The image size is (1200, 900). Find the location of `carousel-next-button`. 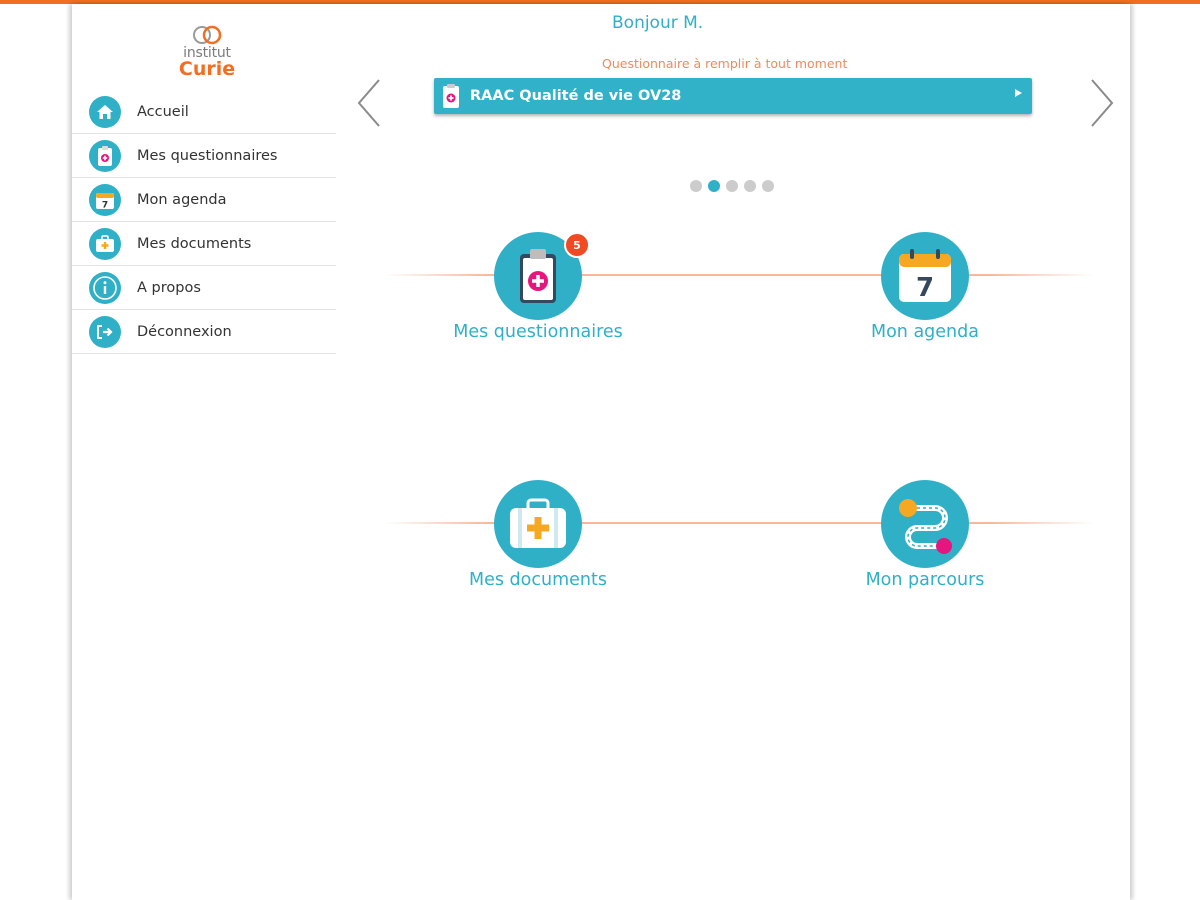

carousel-next-button is located at coordinates (1102, 103).